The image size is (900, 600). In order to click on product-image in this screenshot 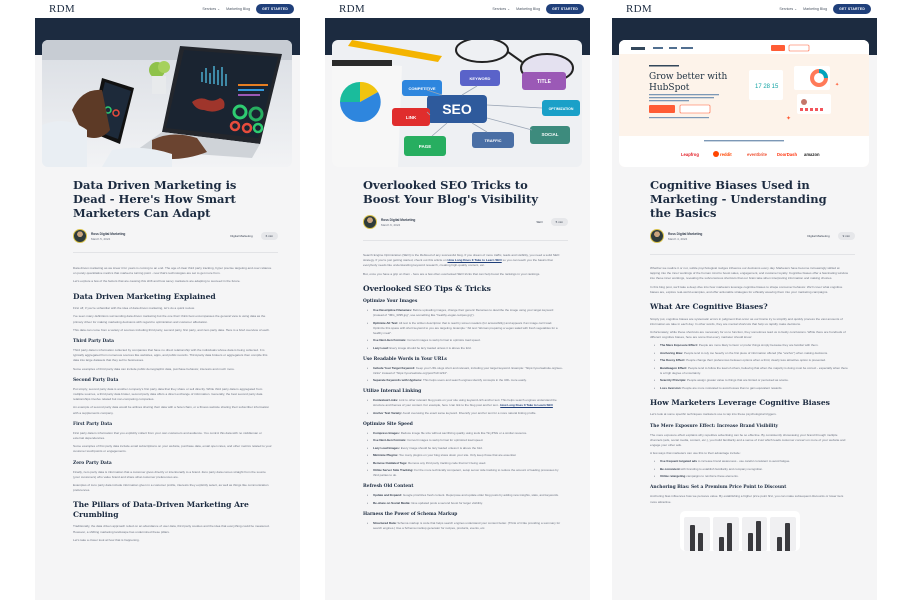, I will do `click(754, 533)`.